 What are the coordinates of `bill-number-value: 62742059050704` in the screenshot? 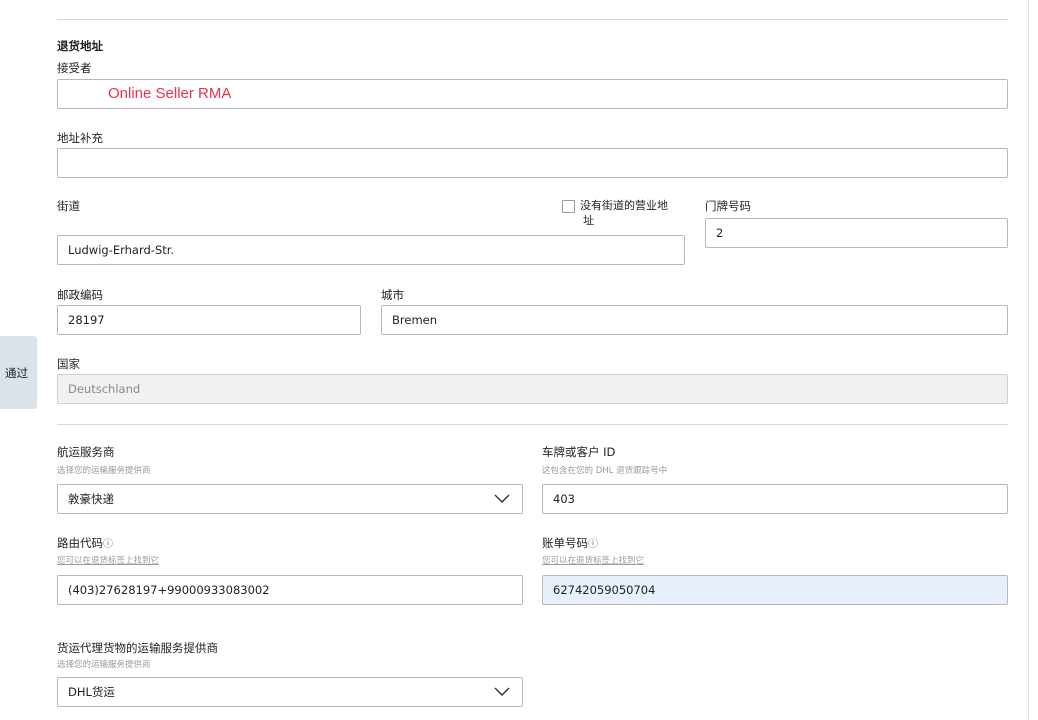 It's located at (604, 590).